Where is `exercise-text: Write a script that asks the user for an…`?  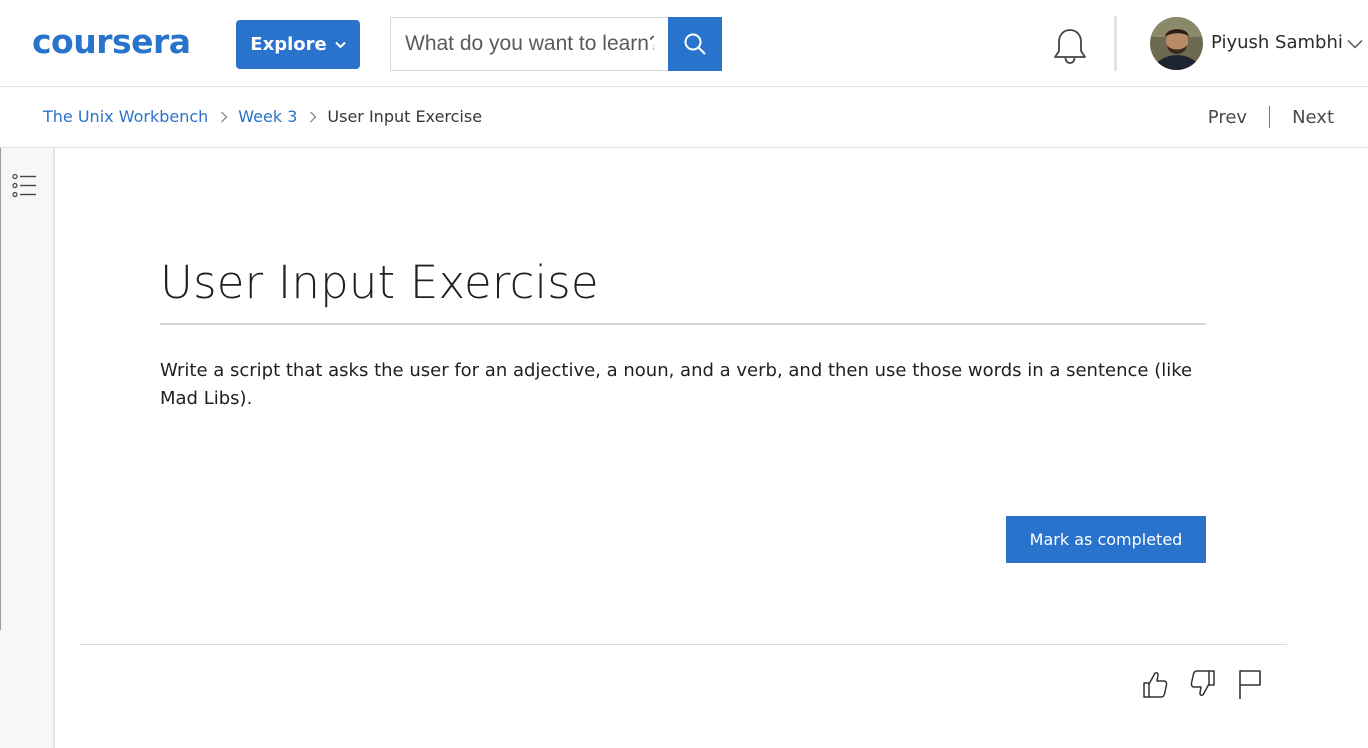 exercise-text: Write a script that asks the user for an… is located at coordinates (676, 384).